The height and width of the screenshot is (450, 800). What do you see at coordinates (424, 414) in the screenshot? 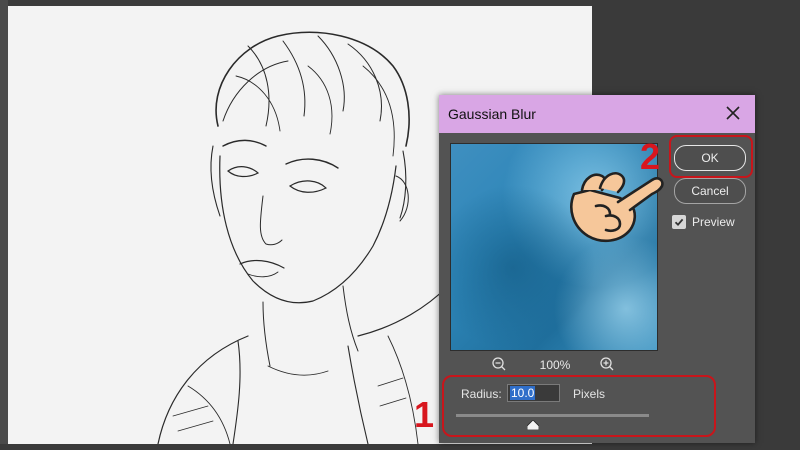
I see `step-1-label: 1` at bounding box center [424, 414].